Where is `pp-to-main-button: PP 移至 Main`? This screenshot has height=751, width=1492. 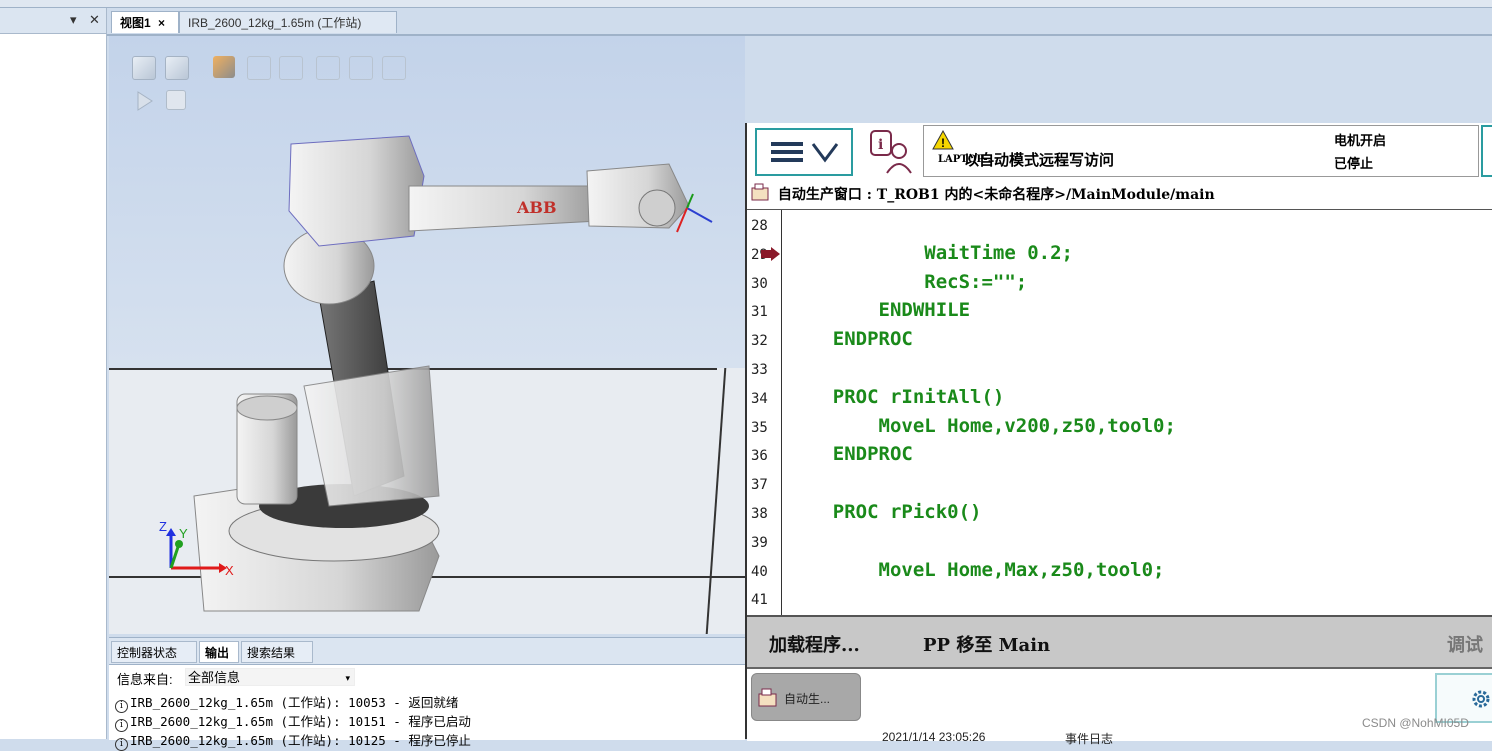
pp-to-main-button: PP 移至 Main is located at coordinates (986, 644).